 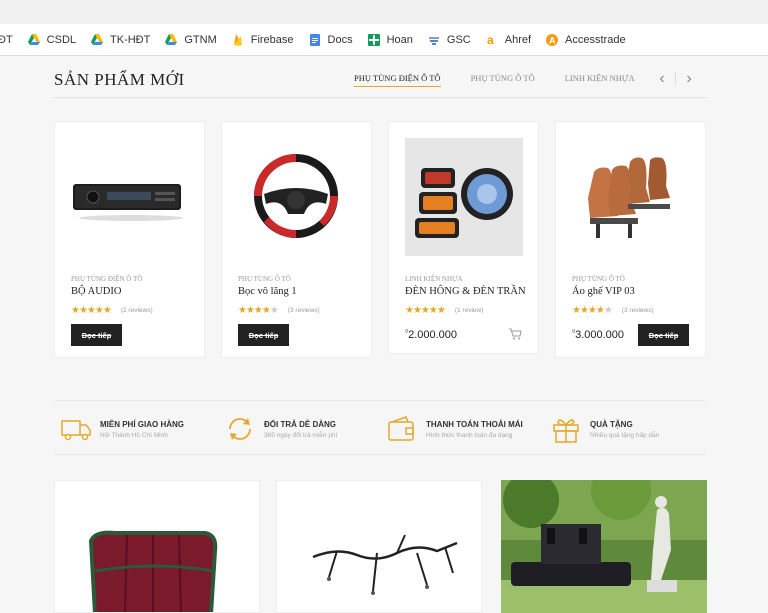 I want to click on bookmark-ahref: a Ahref, so click(x=508, y=40).